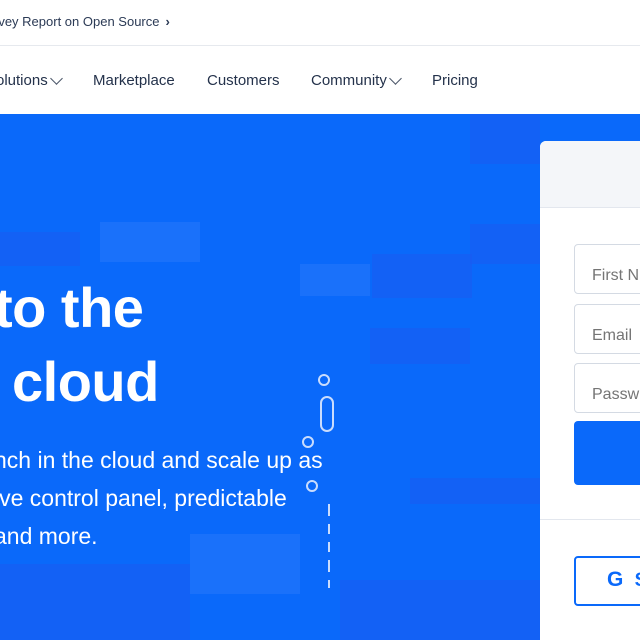  Describe the element at coordinates (607, 269) in the screenshot. I see `first-name-field` at that location.